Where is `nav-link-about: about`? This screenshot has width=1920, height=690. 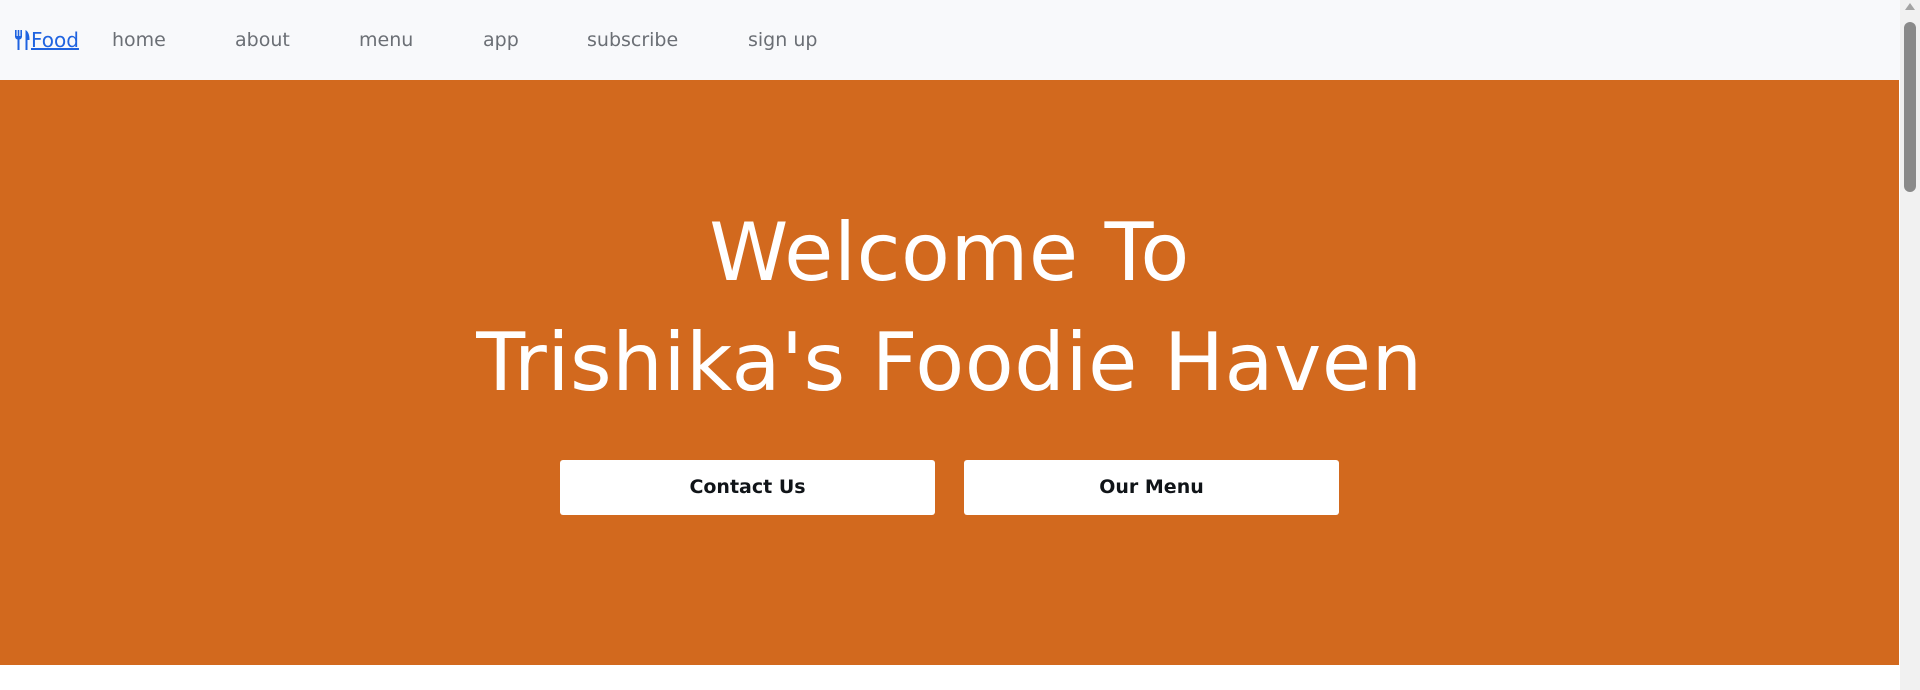 nav-link-about: about is located at coordinates (262, 40).